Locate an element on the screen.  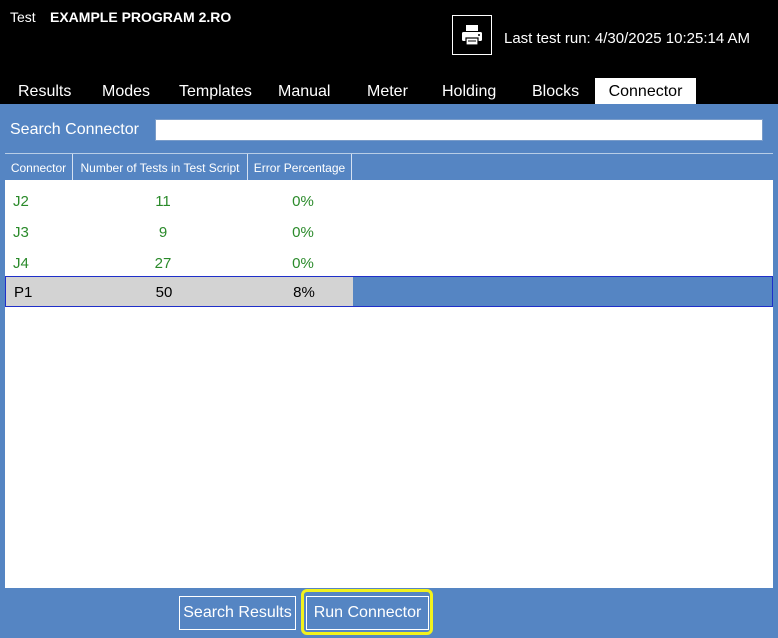
program-name: EXAMPLE PROGRAM 2.RO is located at coordinates (141, 17).